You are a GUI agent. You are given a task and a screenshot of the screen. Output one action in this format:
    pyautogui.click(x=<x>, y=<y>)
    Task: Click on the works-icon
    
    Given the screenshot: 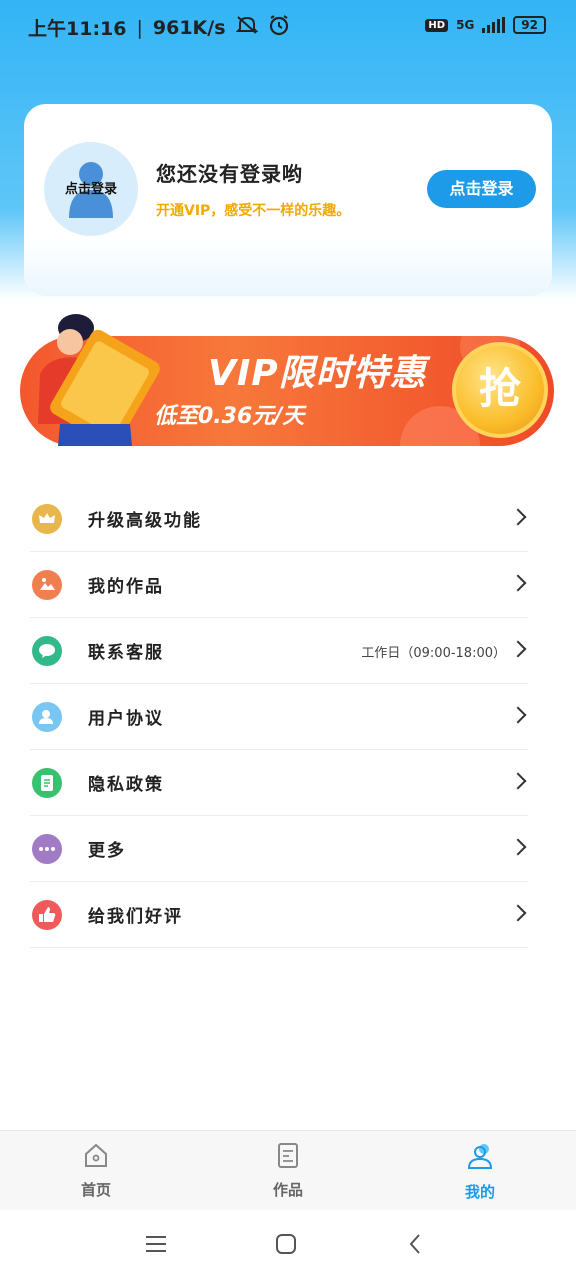 What is the action you would take?
    pyautogui.click(x=288, y=1155)
    